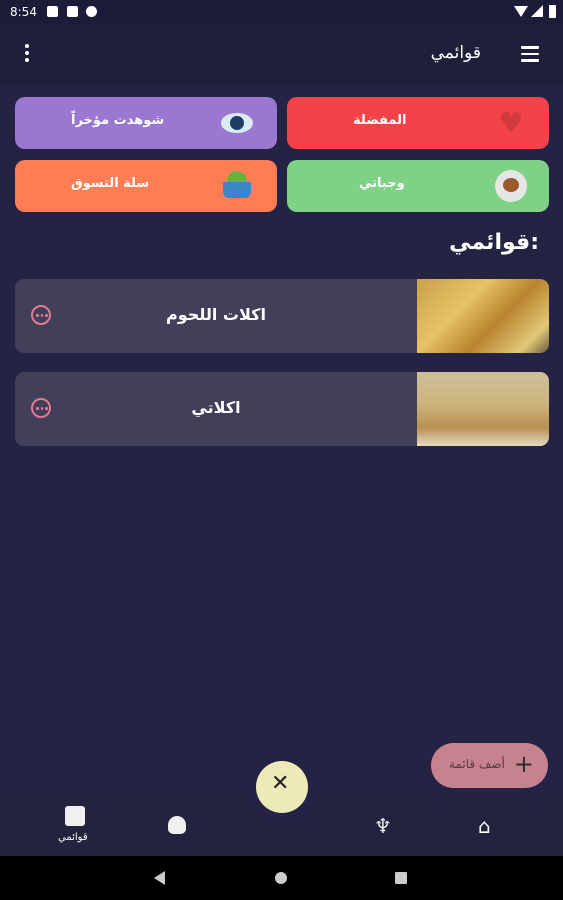 The height and width of the screenshot is (900, 563). What do you see at coordinates (110, 183) in the screenshot?
I see `shopping-cart-label: سلة التسوق` at bounding box center [110, 183].